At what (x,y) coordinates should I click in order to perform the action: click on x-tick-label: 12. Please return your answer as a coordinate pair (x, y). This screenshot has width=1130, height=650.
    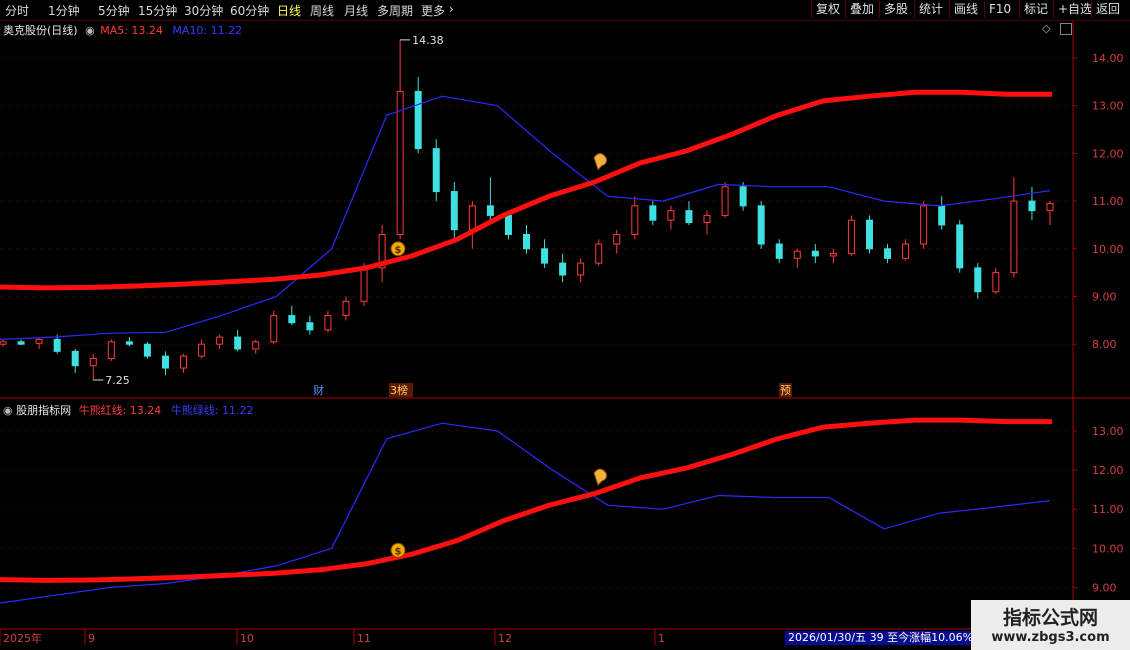
    Looking at the image, I should click on (505, 638).